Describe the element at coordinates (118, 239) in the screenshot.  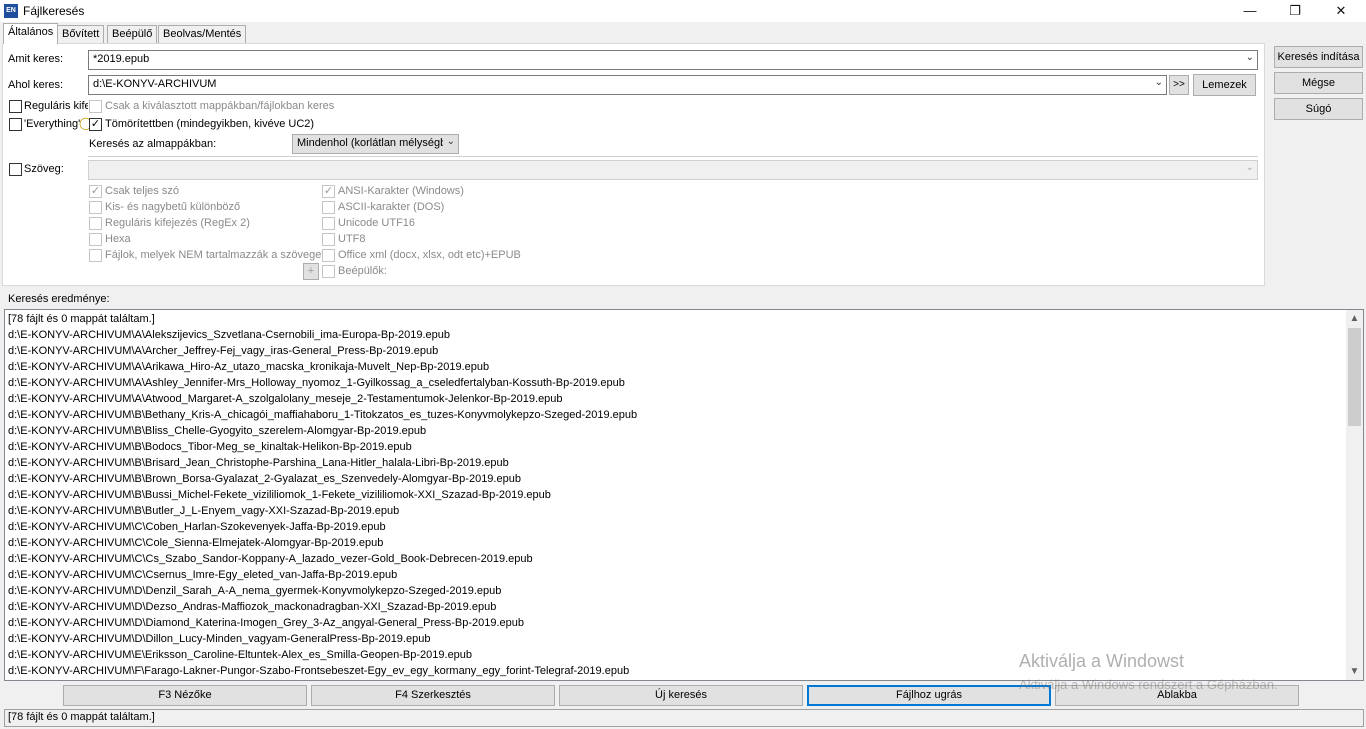
I see `hex-label: Hexa` at that location.